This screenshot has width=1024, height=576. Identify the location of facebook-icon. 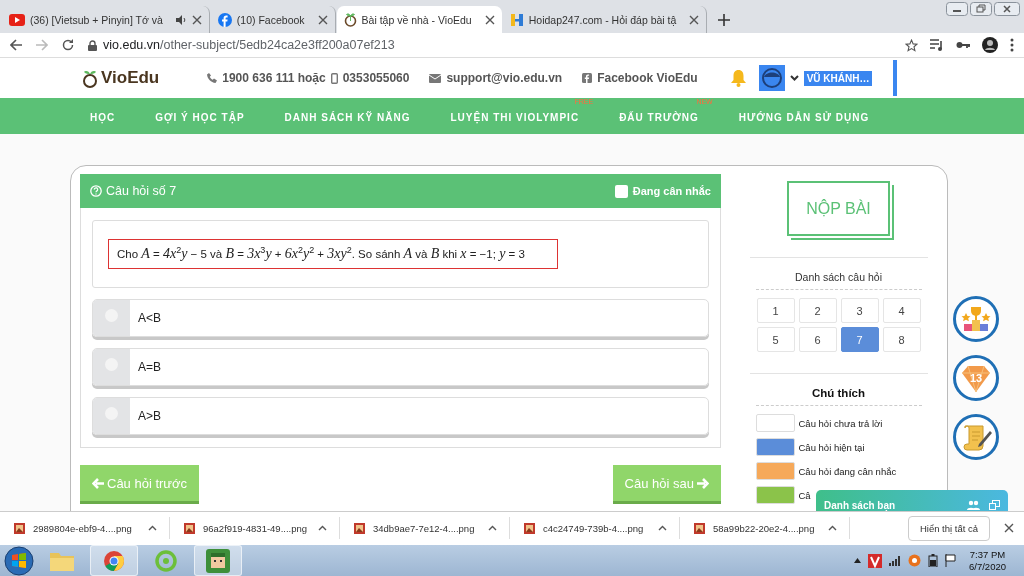
(587, 78).